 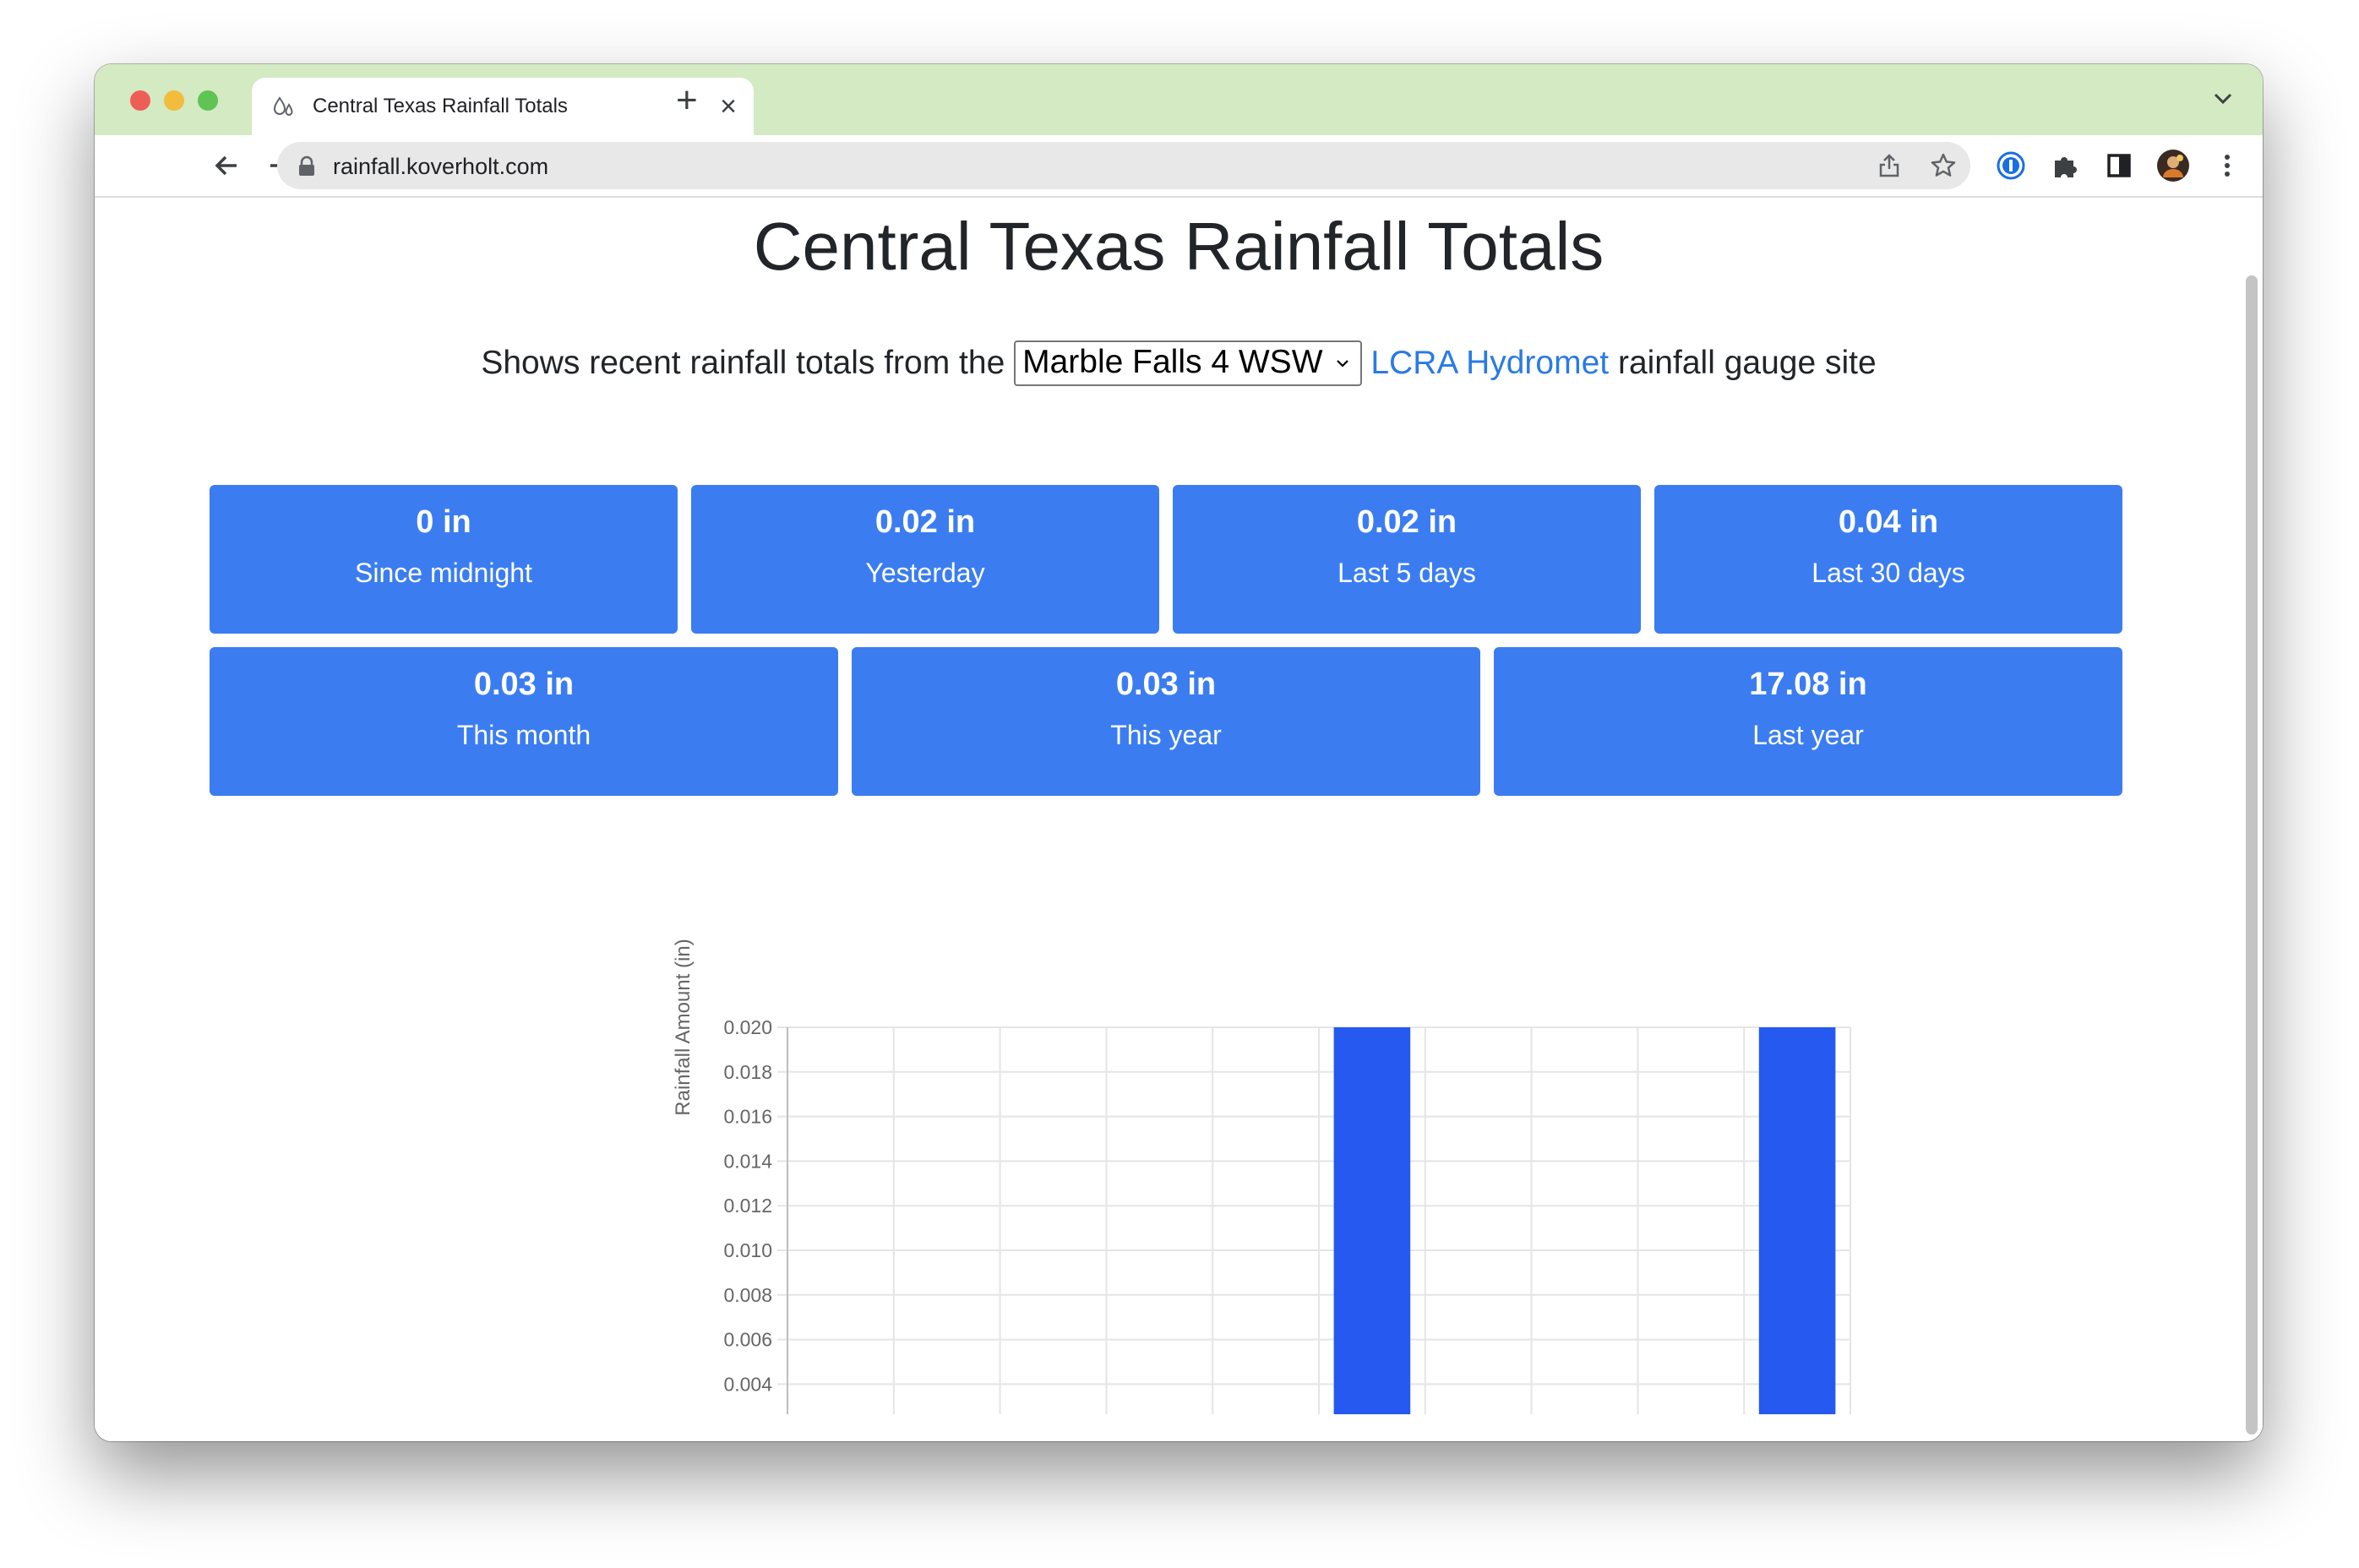 I want to click on close-icon: ×, so click(x=728, y=106).